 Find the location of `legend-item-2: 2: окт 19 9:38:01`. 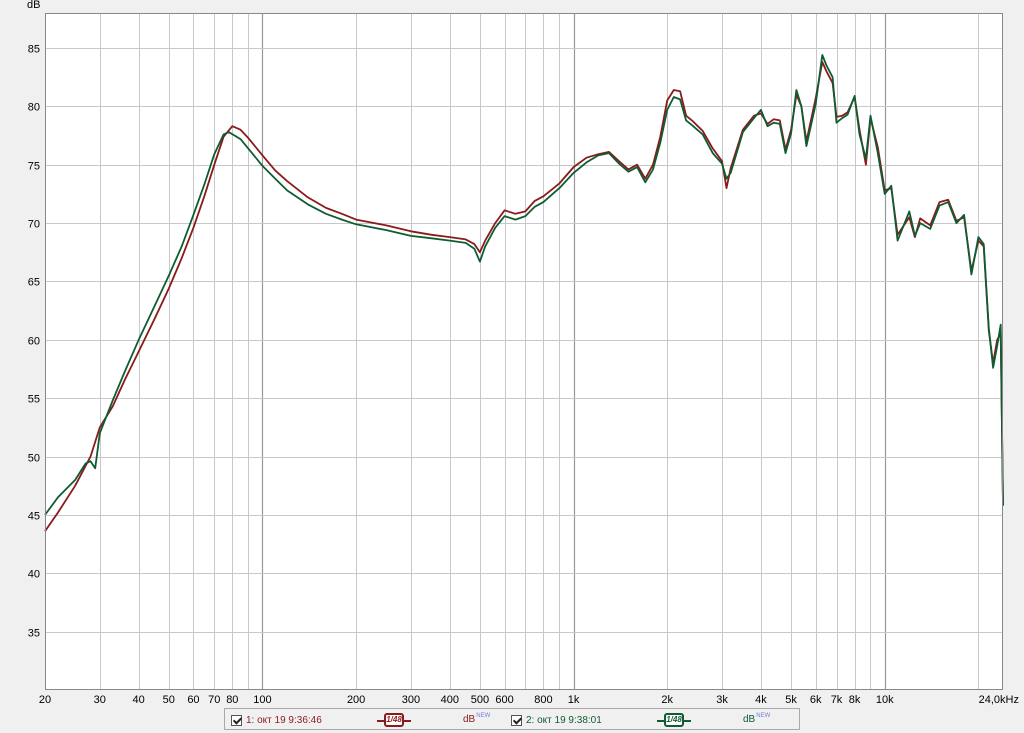

legend-item-2: 2: окт 19 9:38:01 is located at coordinates (556, 720).